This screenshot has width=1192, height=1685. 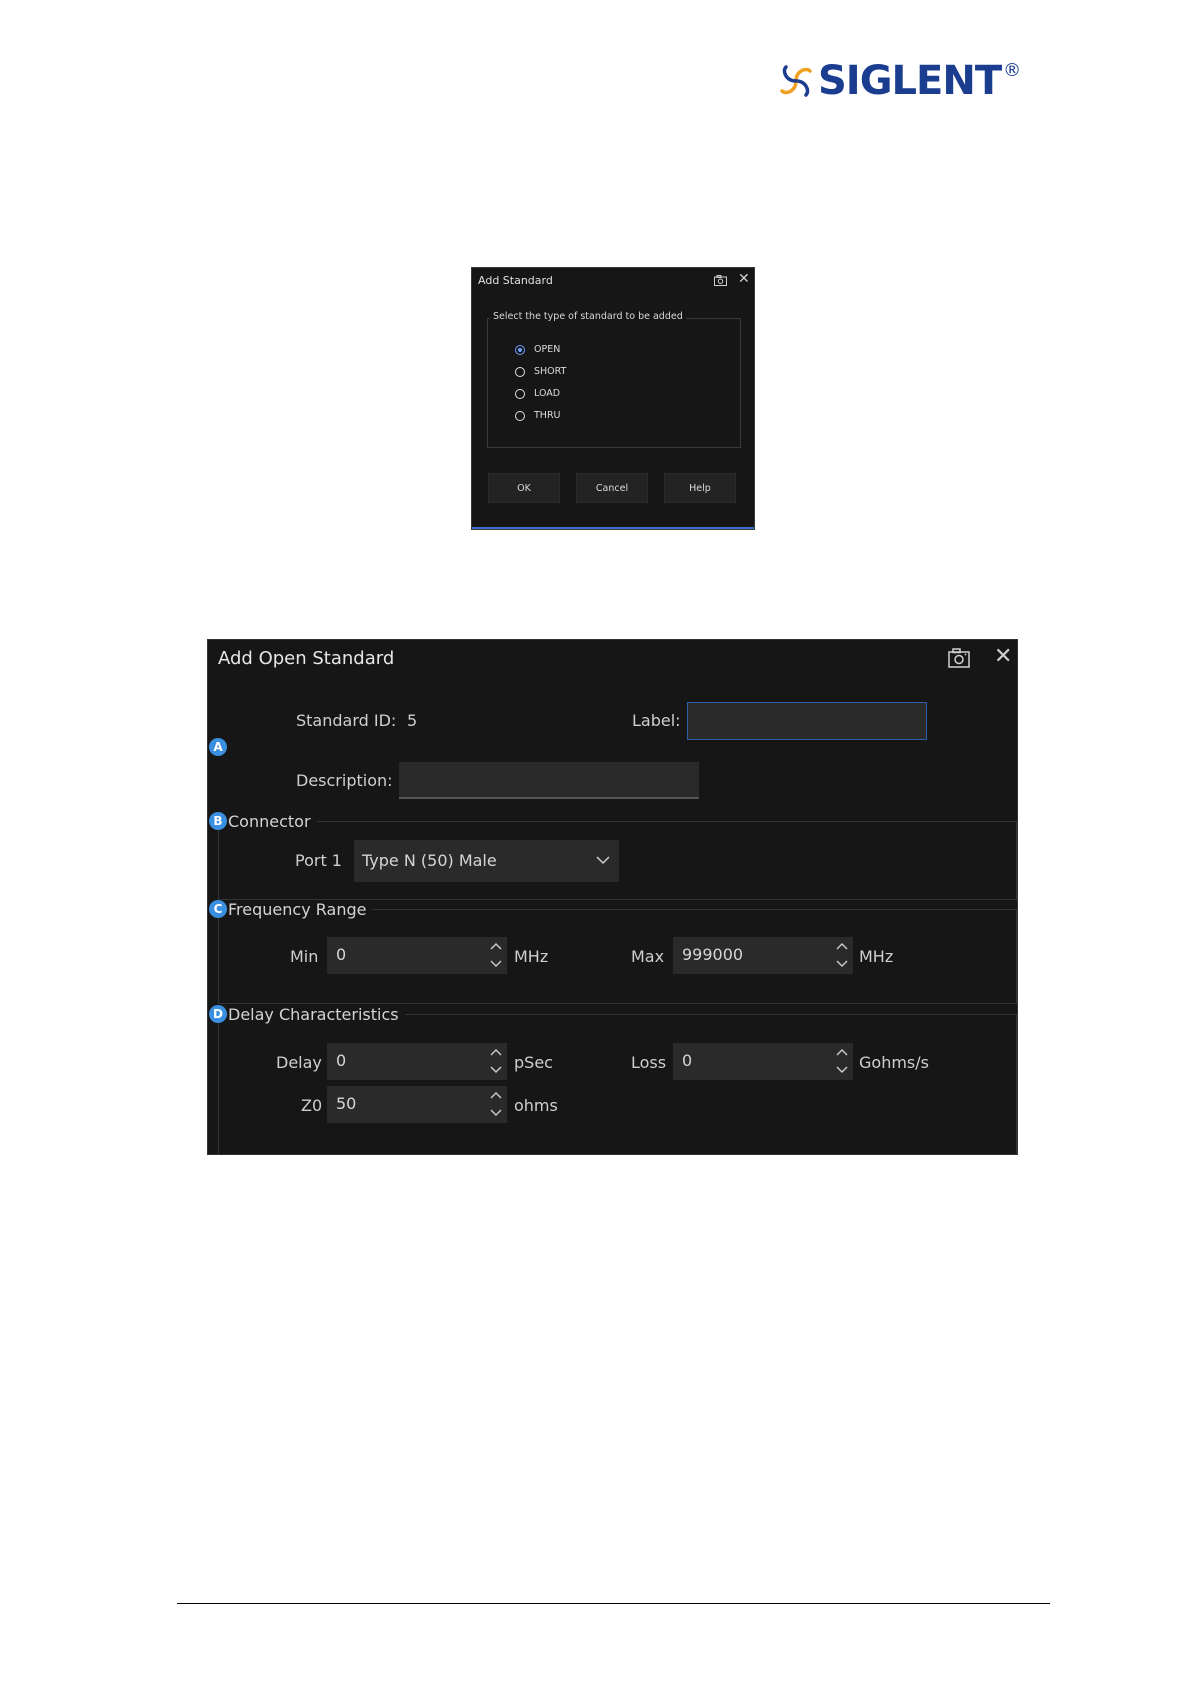 What do you see at coordinates (515, 280) in the screenshot?
I see `dialog-title: Add Standard` at bounding box center [515, 280].